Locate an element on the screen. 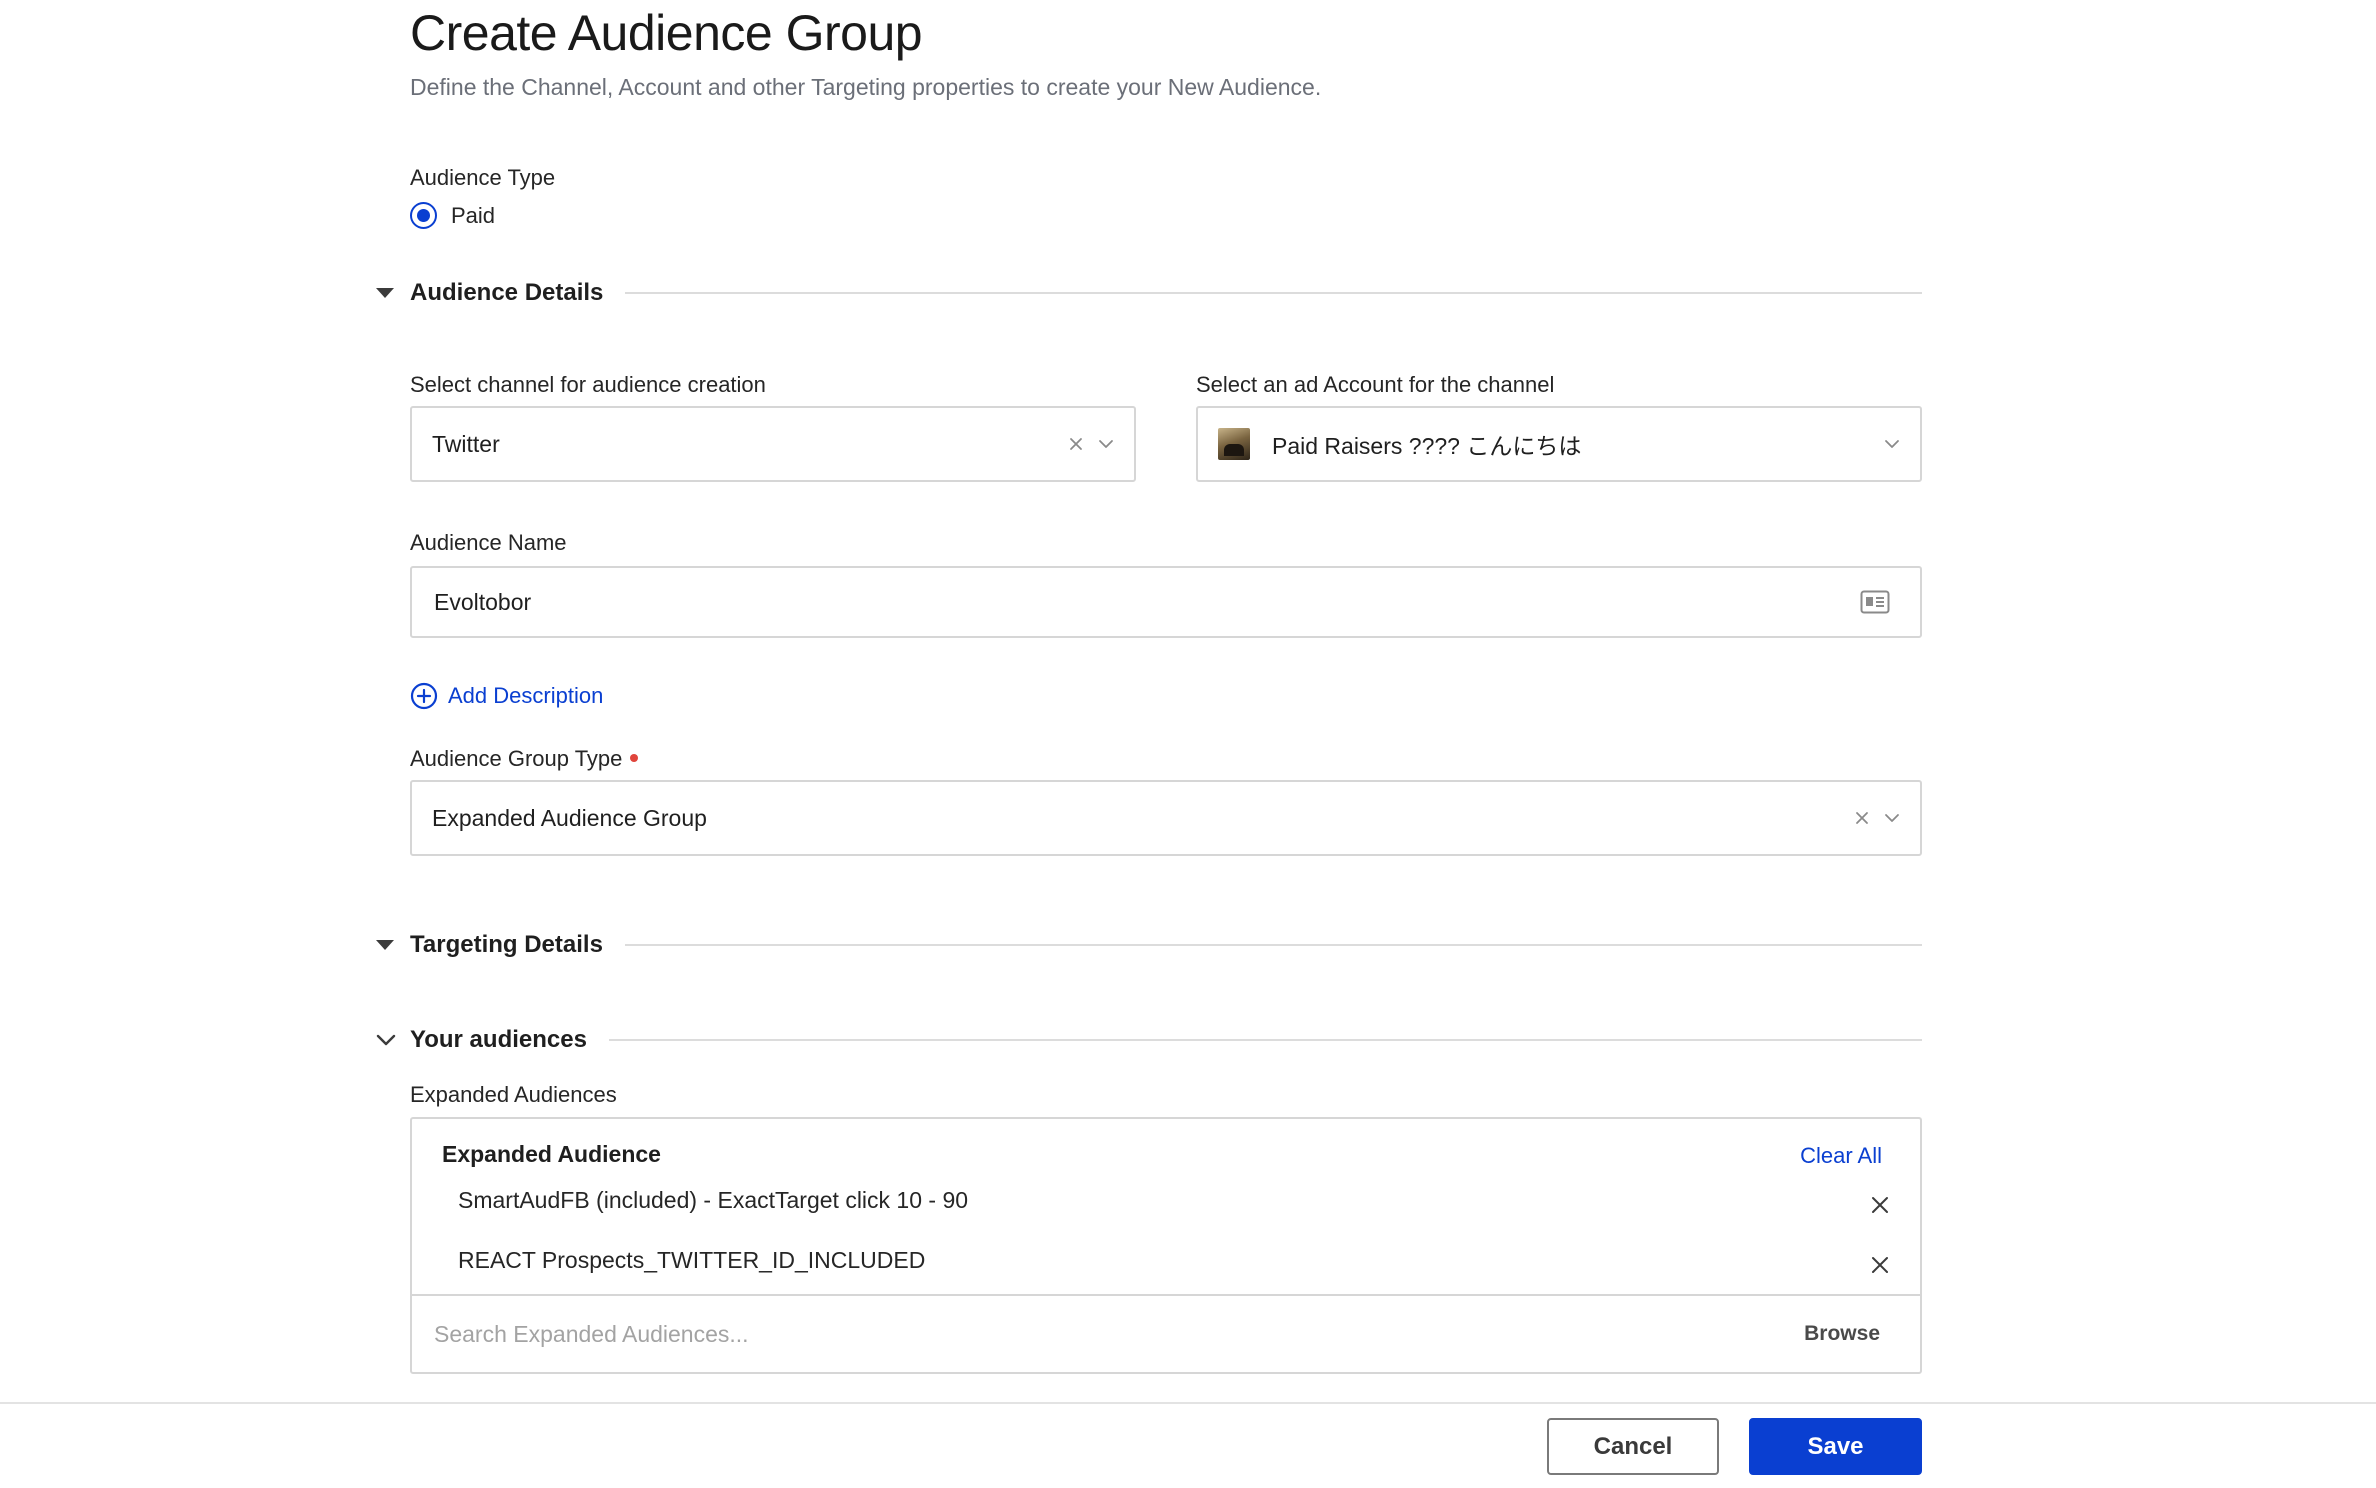 The height and width of the screenshot is (1488, 2376). expanded-audience-heading: Expanded Audience is located at coordinates (551, 1154).